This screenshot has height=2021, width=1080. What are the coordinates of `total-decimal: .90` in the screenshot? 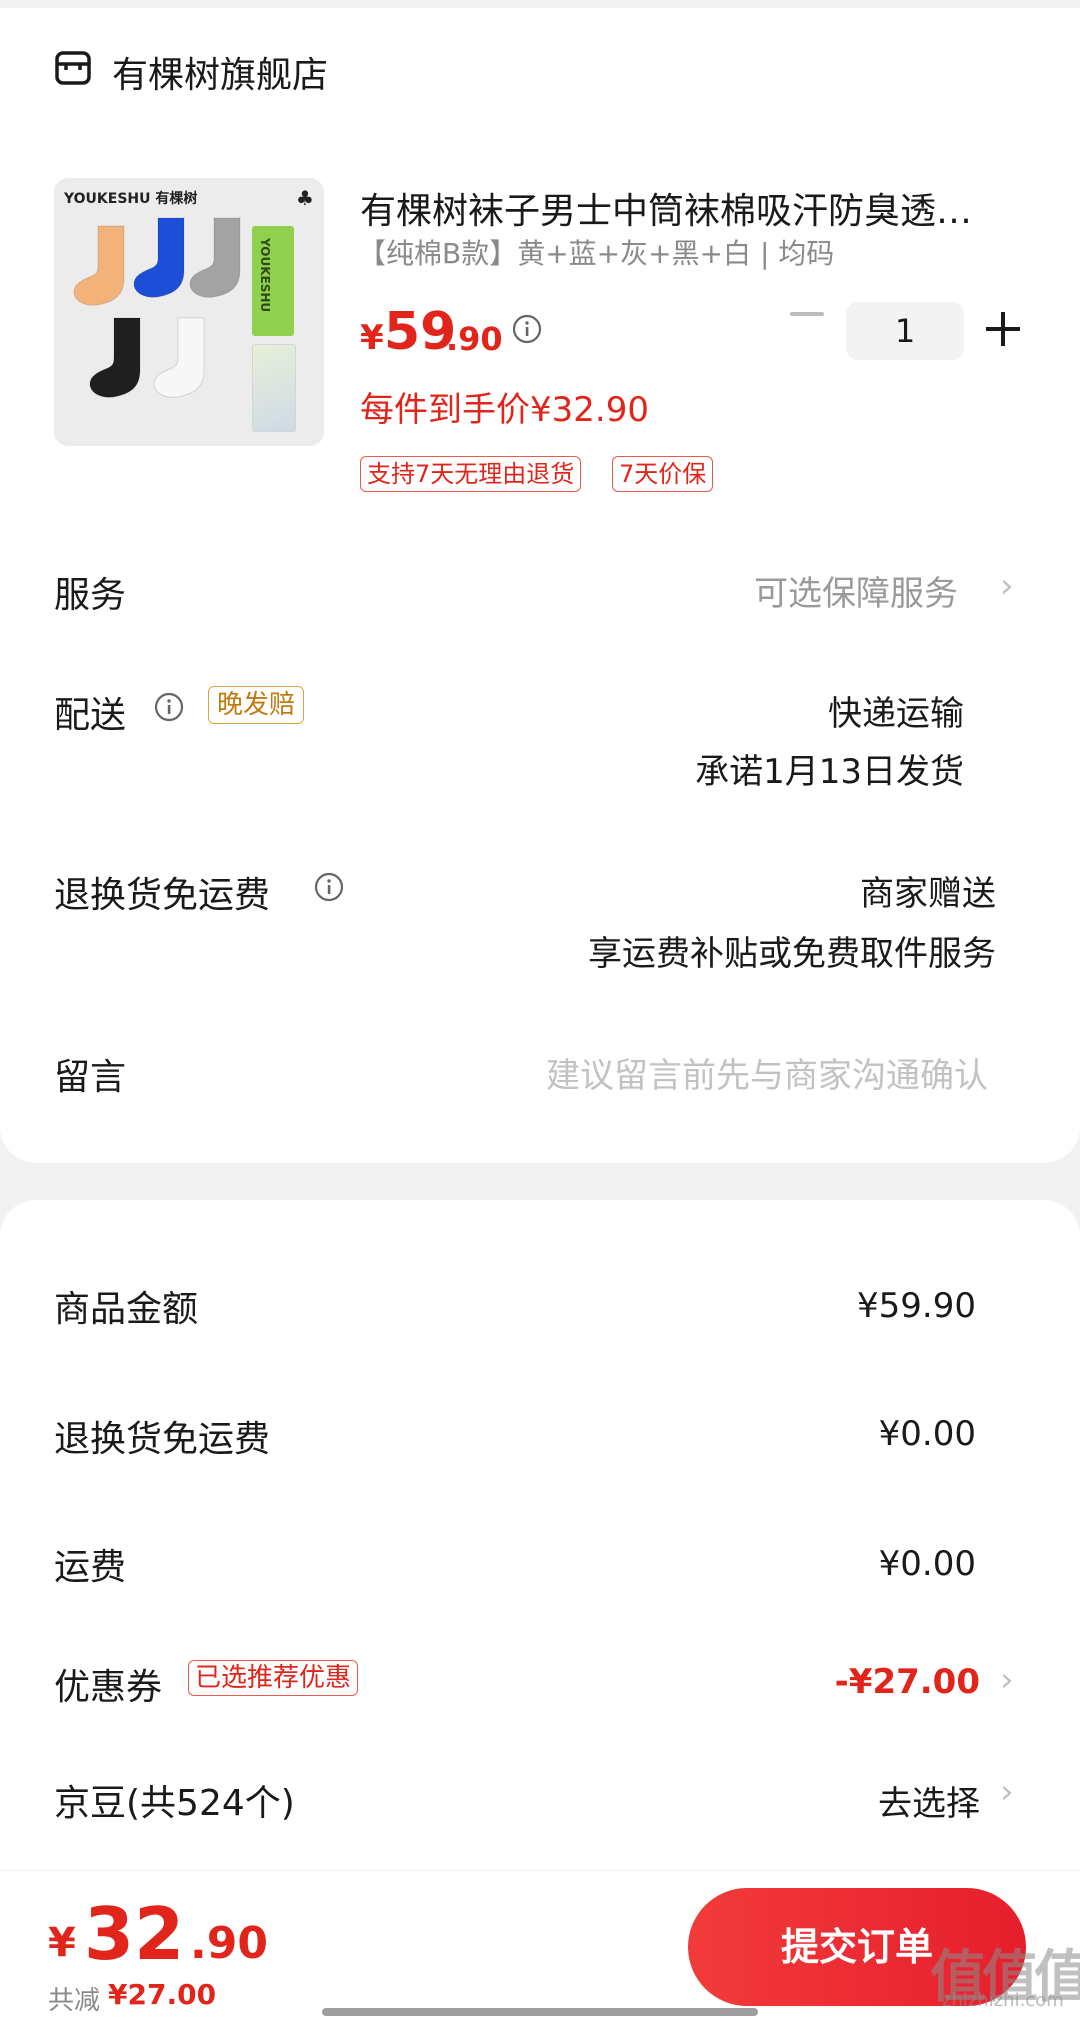 It's located at (229, 1943).